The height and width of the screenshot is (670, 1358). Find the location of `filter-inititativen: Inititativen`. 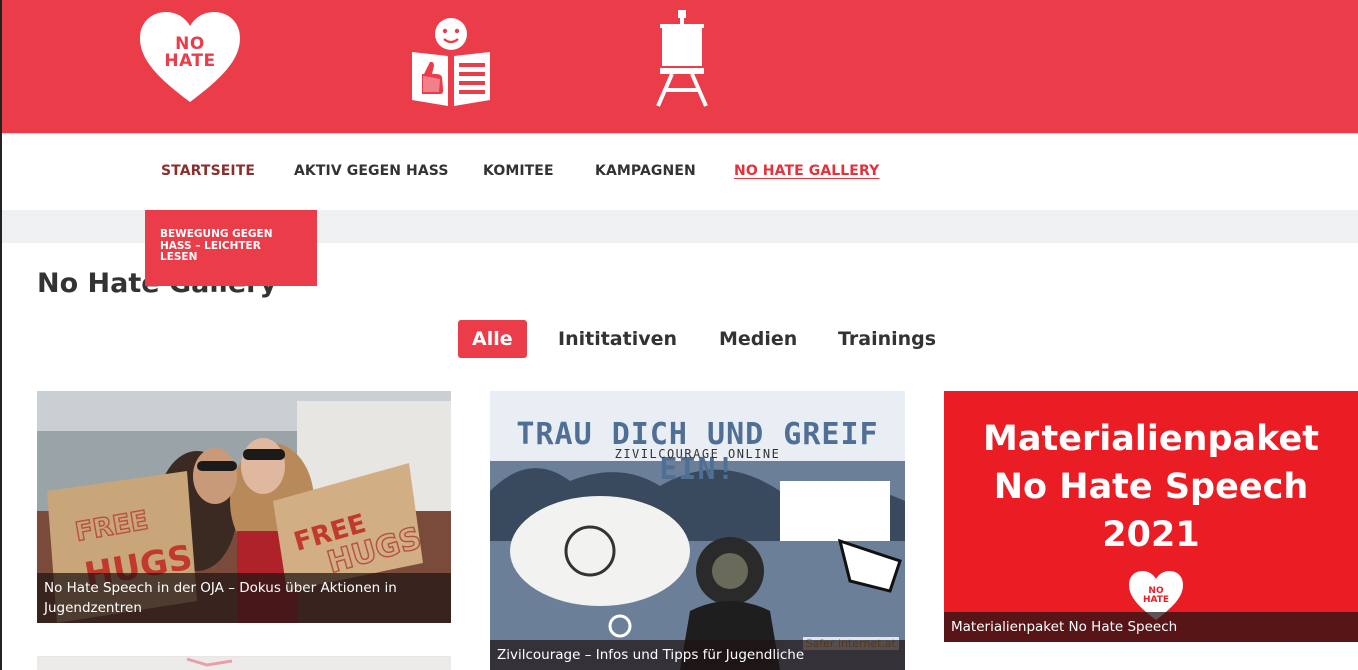

filter-inititativen: Inititativen is located at coordinates (617, 339).